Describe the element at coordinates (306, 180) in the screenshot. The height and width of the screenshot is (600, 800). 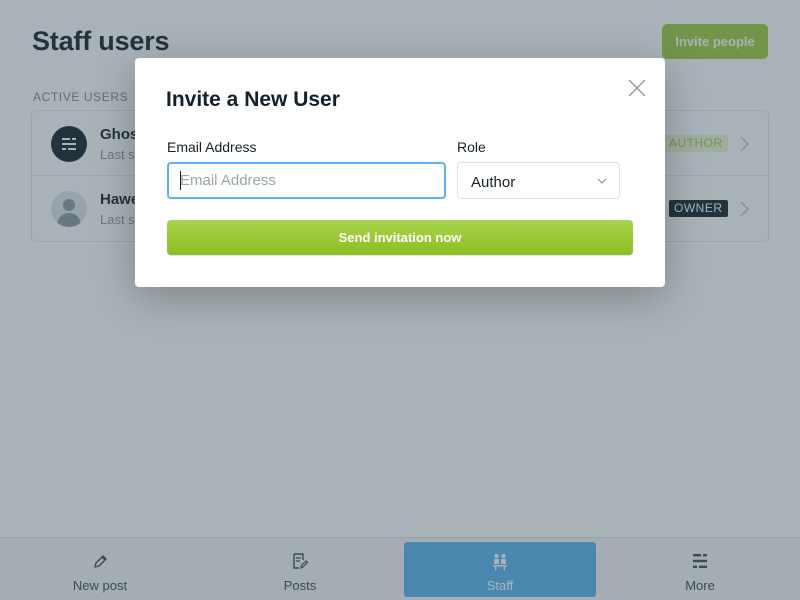
I see `email-input` at that location.